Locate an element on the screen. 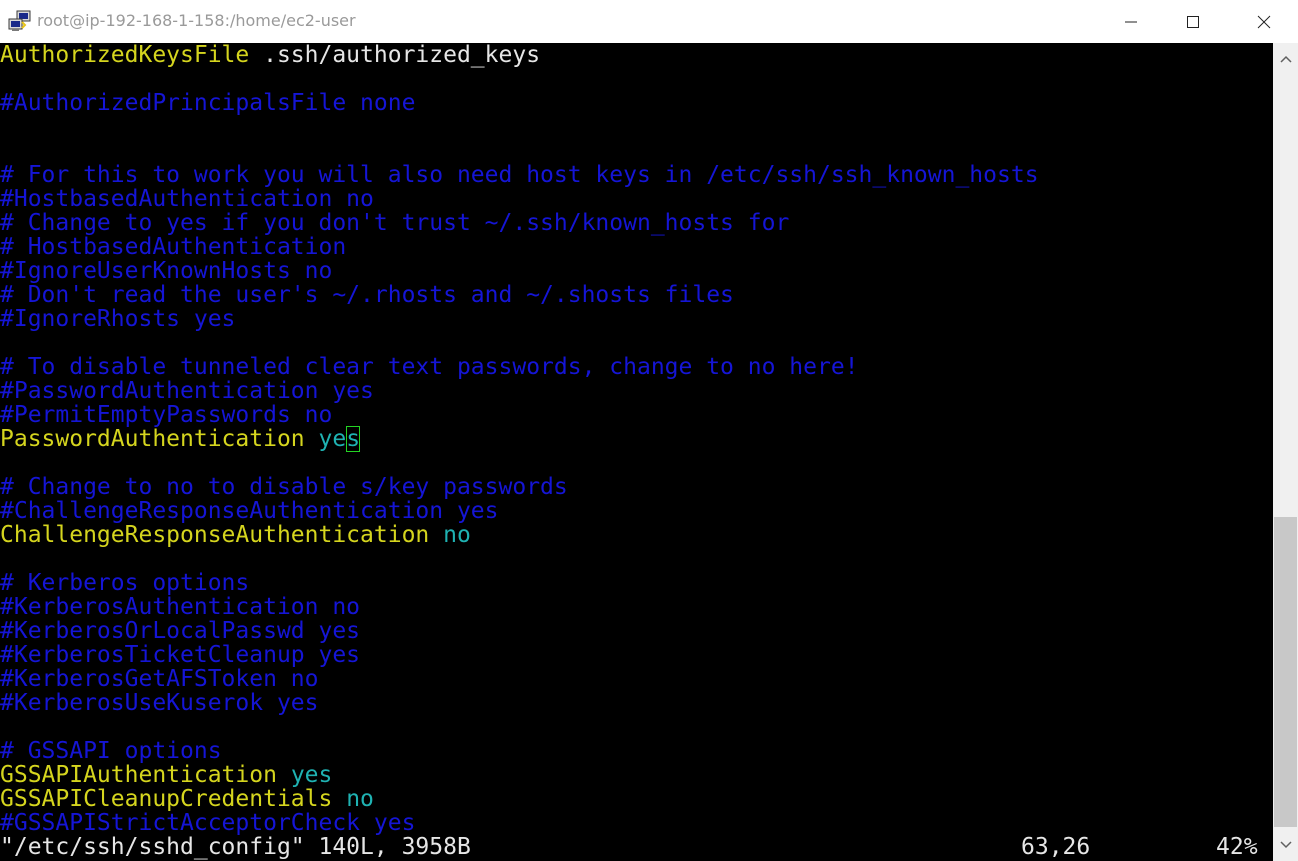 Image resolution: width=1298 pixels, height=861 pixels. editor-line-26: #KerberosUseKuserok yes is located at coordinates (159, 703).